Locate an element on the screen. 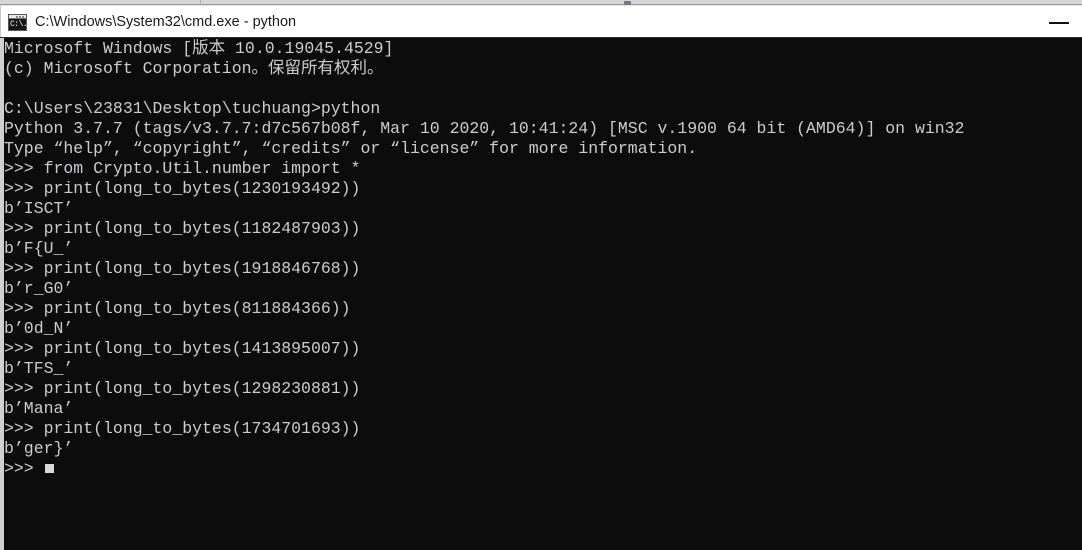  console-line: b’ISCT’ is located at coordinates (39, 208).